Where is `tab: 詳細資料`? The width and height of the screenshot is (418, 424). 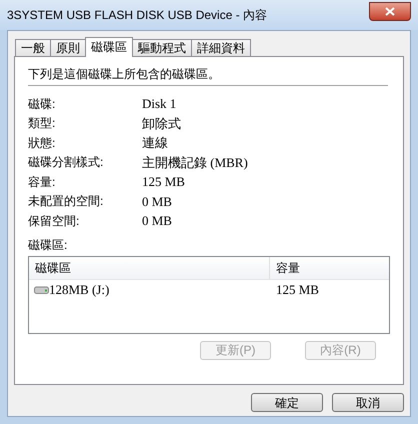 tab: 詳細資料 is located at coordinates (221, 47).